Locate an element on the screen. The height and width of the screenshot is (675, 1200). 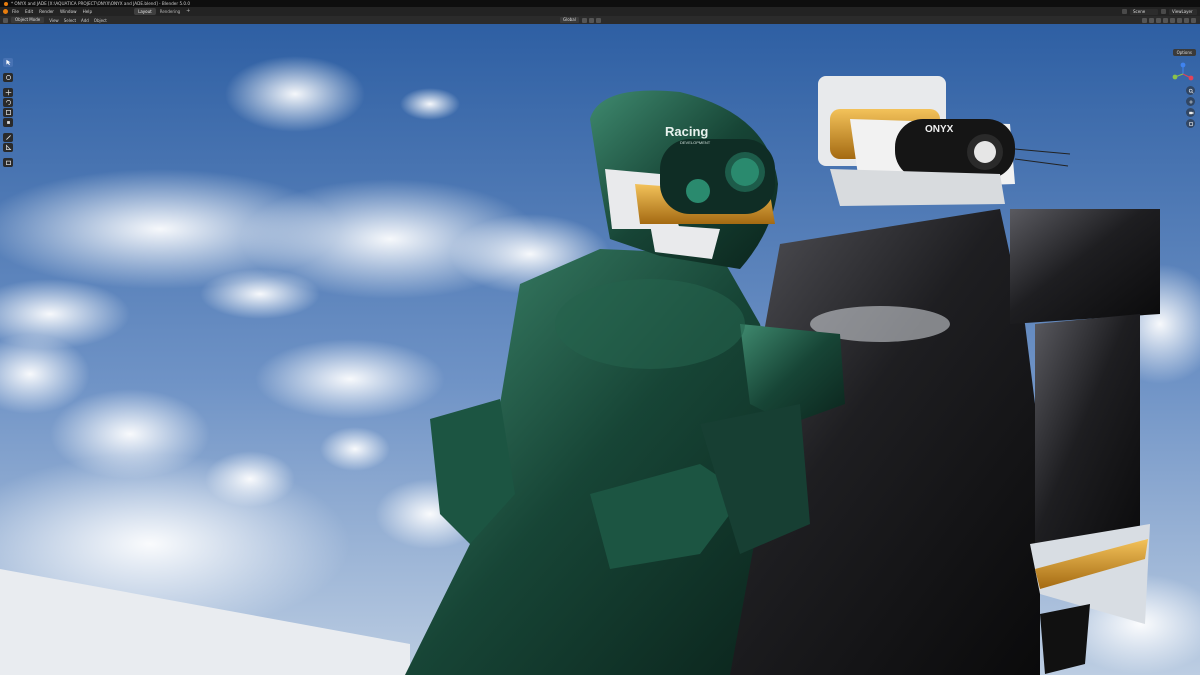
perspective-toggle-icon is located at coordinates (1190, 123).